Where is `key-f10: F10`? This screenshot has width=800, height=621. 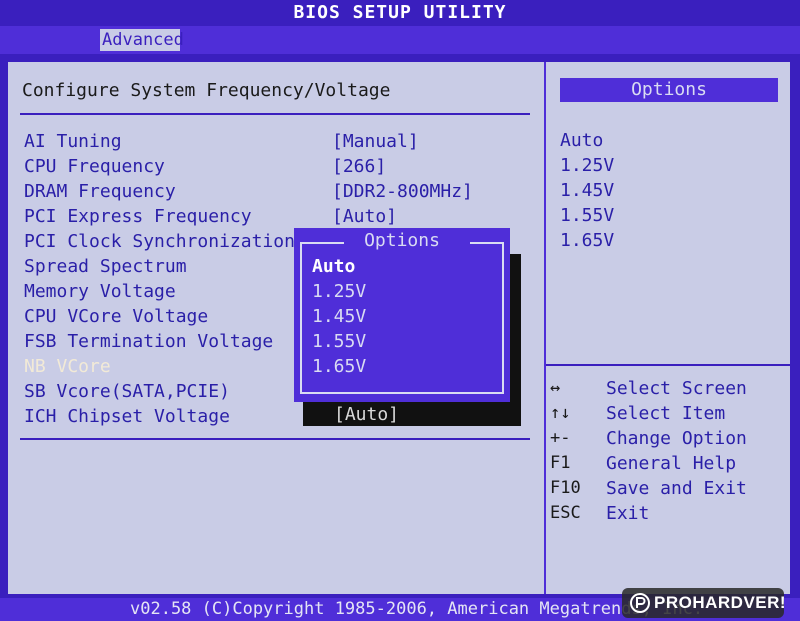 key-f10: F10 is located at coordinates (565, 488).